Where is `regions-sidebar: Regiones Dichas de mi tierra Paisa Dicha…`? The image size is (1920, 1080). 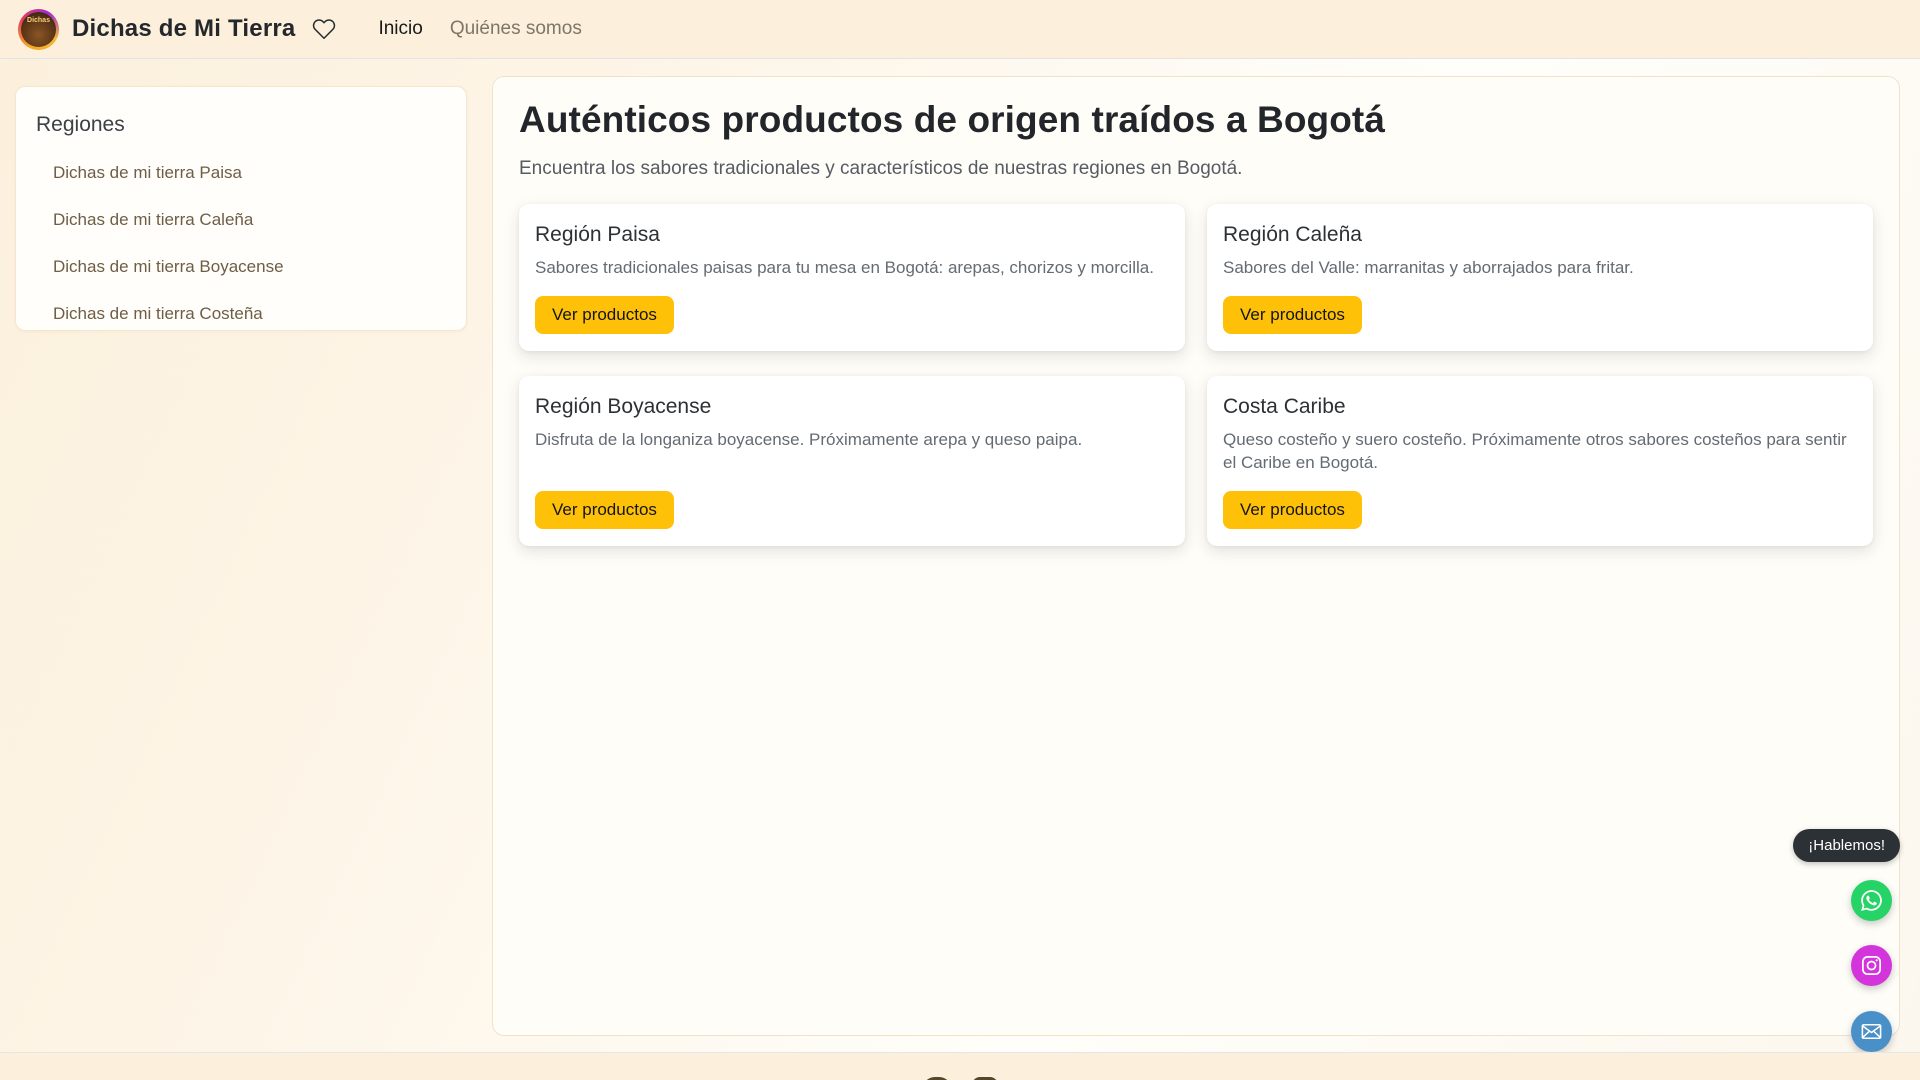 regions-sidebar: Regiones Dichas de mi tierra Paisa Dicha… is located at coordinates (241, 208).